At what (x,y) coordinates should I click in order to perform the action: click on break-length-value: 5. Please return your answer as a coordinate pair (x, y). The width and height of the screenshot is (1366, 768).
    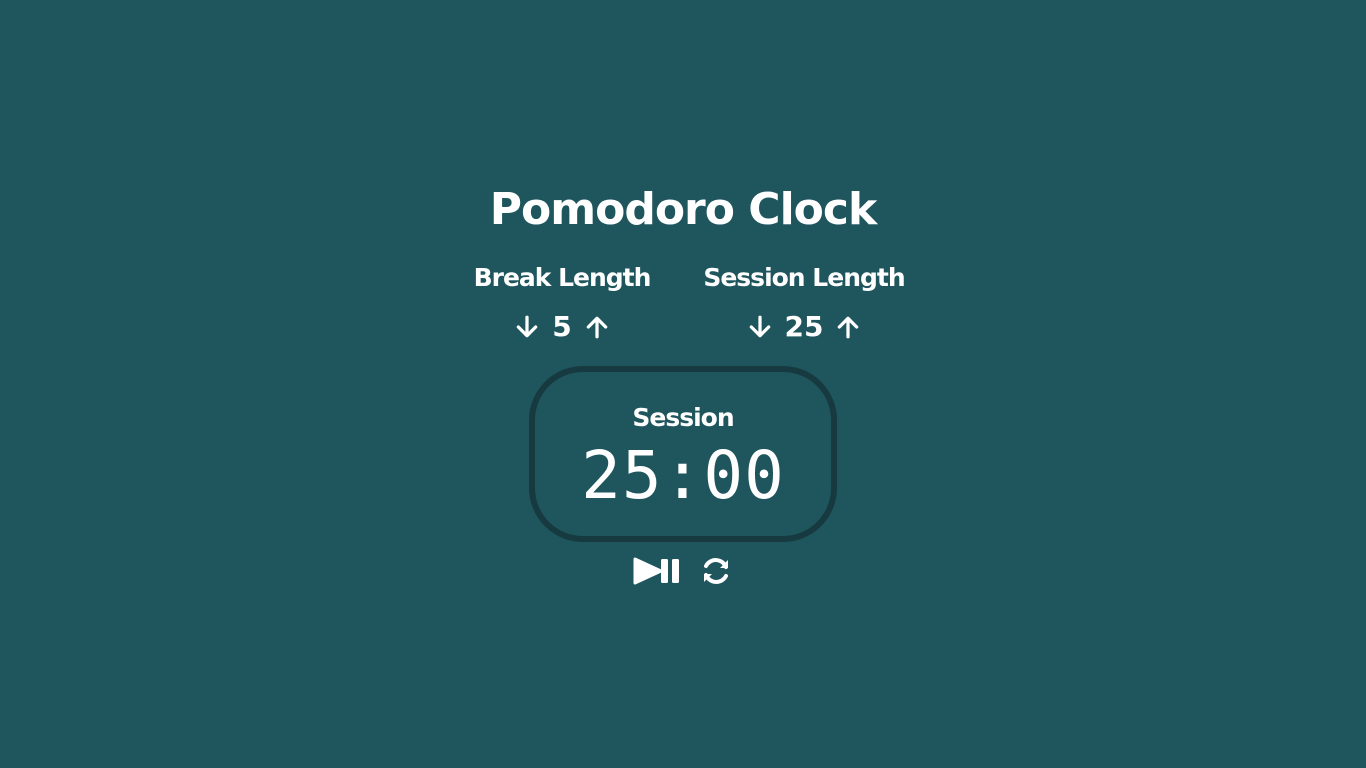
    Looking at the image, I should click on (562, 326).